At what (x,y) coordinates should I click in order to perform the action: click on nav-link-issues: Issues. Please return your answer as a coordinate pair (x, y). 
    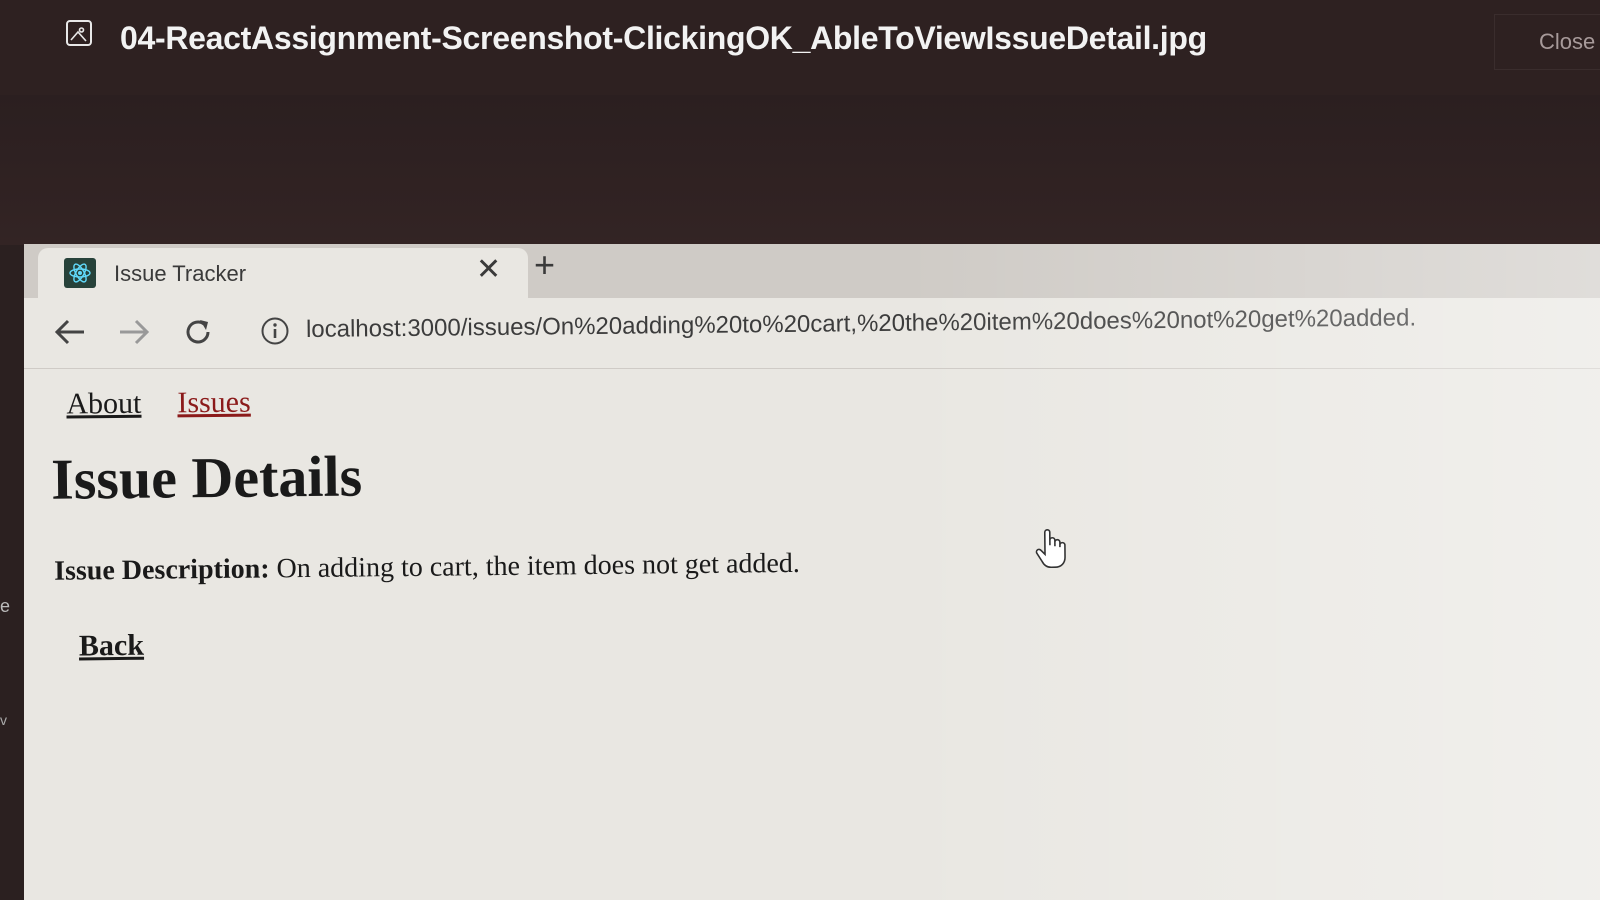
    Looking at the image, I should click on (214, 403).